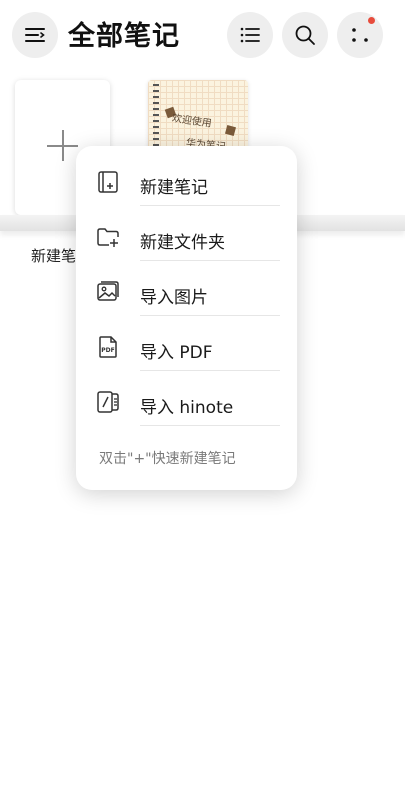 The width and height of the screenshot is (405, 800). I want to click on menu-item-import-hinote: 导入 hinote, so click(186, 398).